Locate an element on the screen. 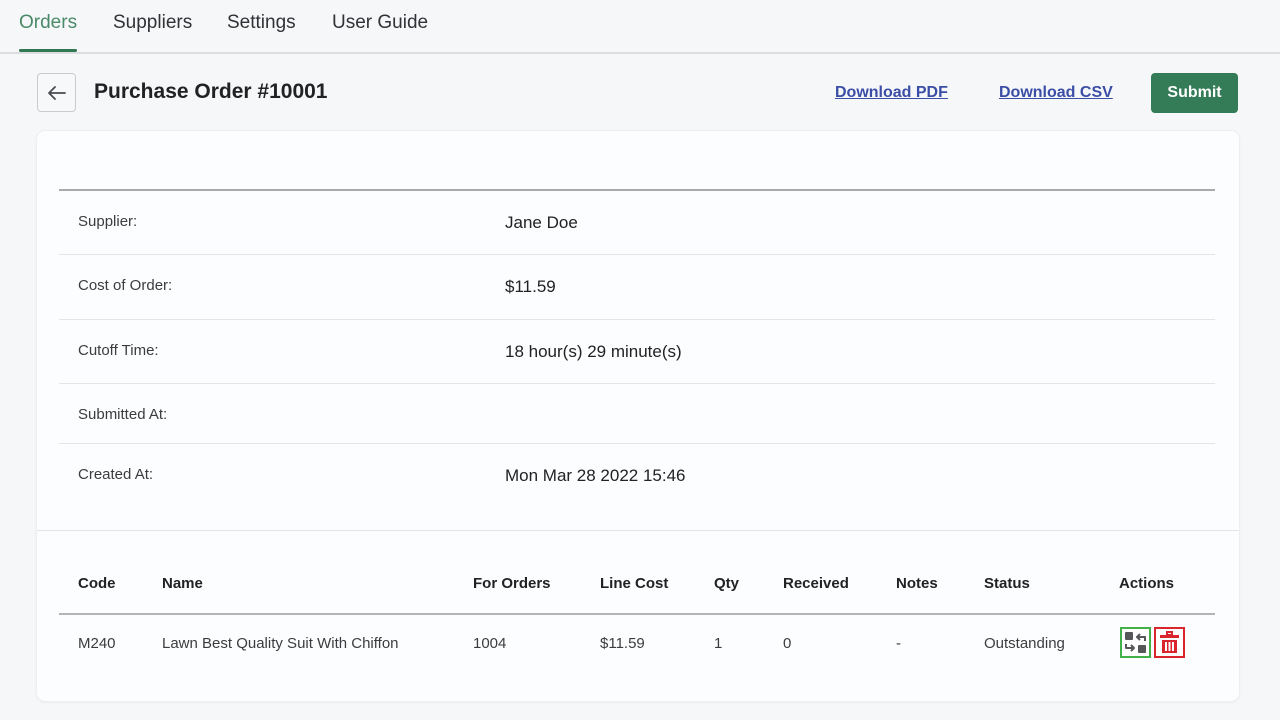 The image size is (1280, 720). detail-row-submitted: Submitted At: is located at coordinates (637, 414).